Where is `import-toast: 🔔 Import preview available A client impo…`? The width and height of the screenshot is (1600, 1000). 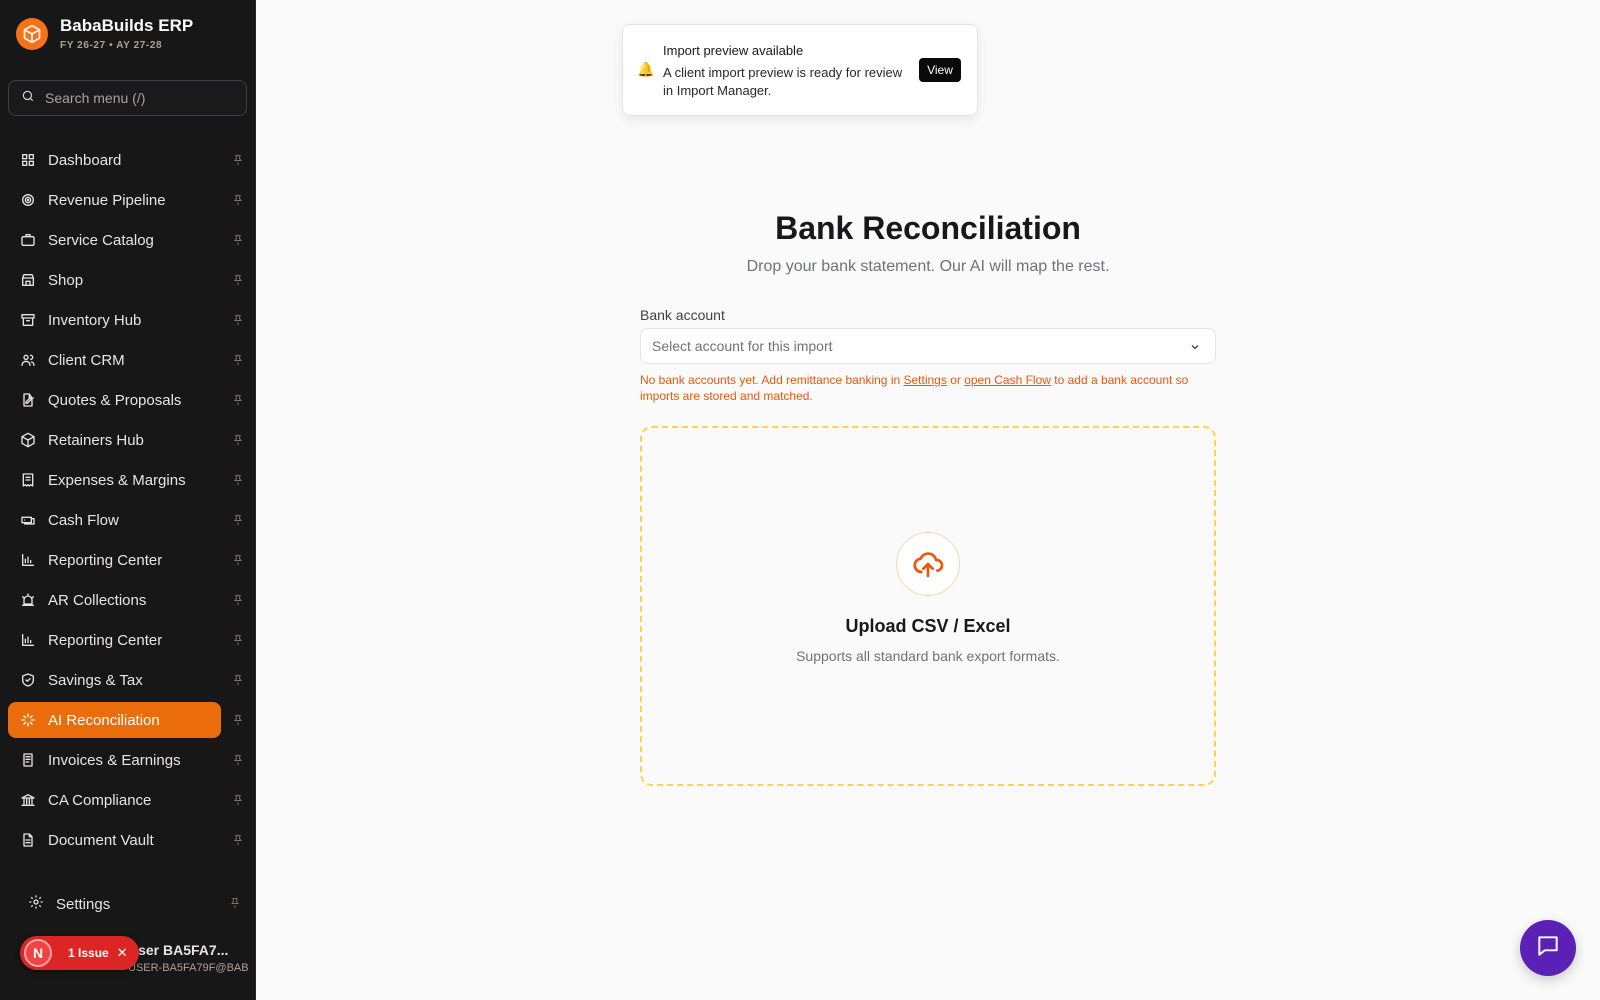
import-toast: 🔔 Import preview available A client impo… is located at coordinates (800, 70).